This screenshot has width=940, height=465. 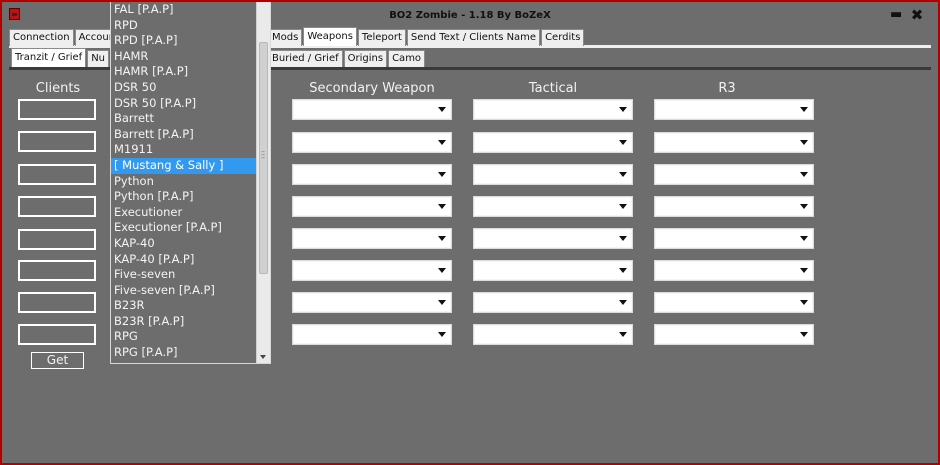 What do you see at coordinates (183, 244) in the screenshot?
I see `dropdown-item: KAP-40` at bounding box center [183, 244].